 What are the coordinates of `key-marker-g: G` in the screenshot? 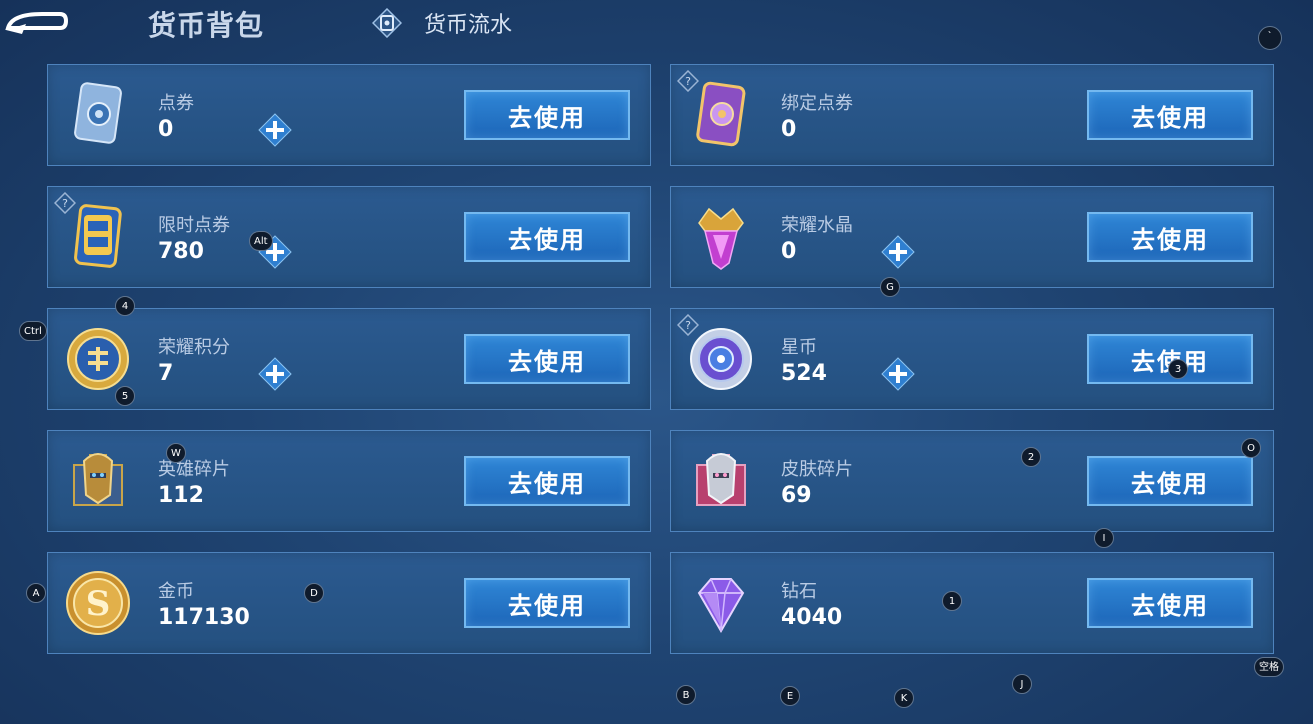 It's located at (890, 287).